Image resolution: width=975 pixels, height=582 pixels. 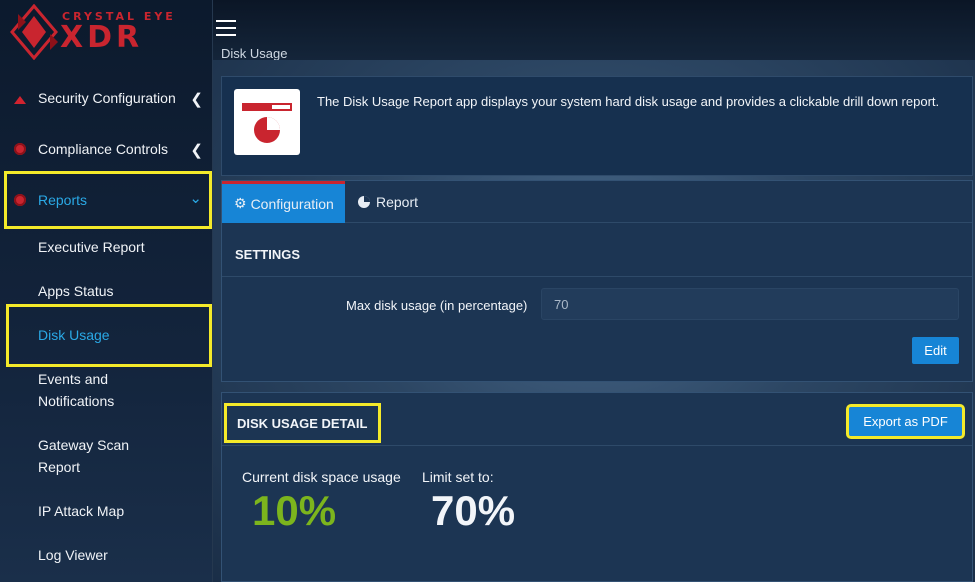 I want to click on sidebar-item-compliance-controls: Compliance Controls ❮, so click(x=106, y=149).